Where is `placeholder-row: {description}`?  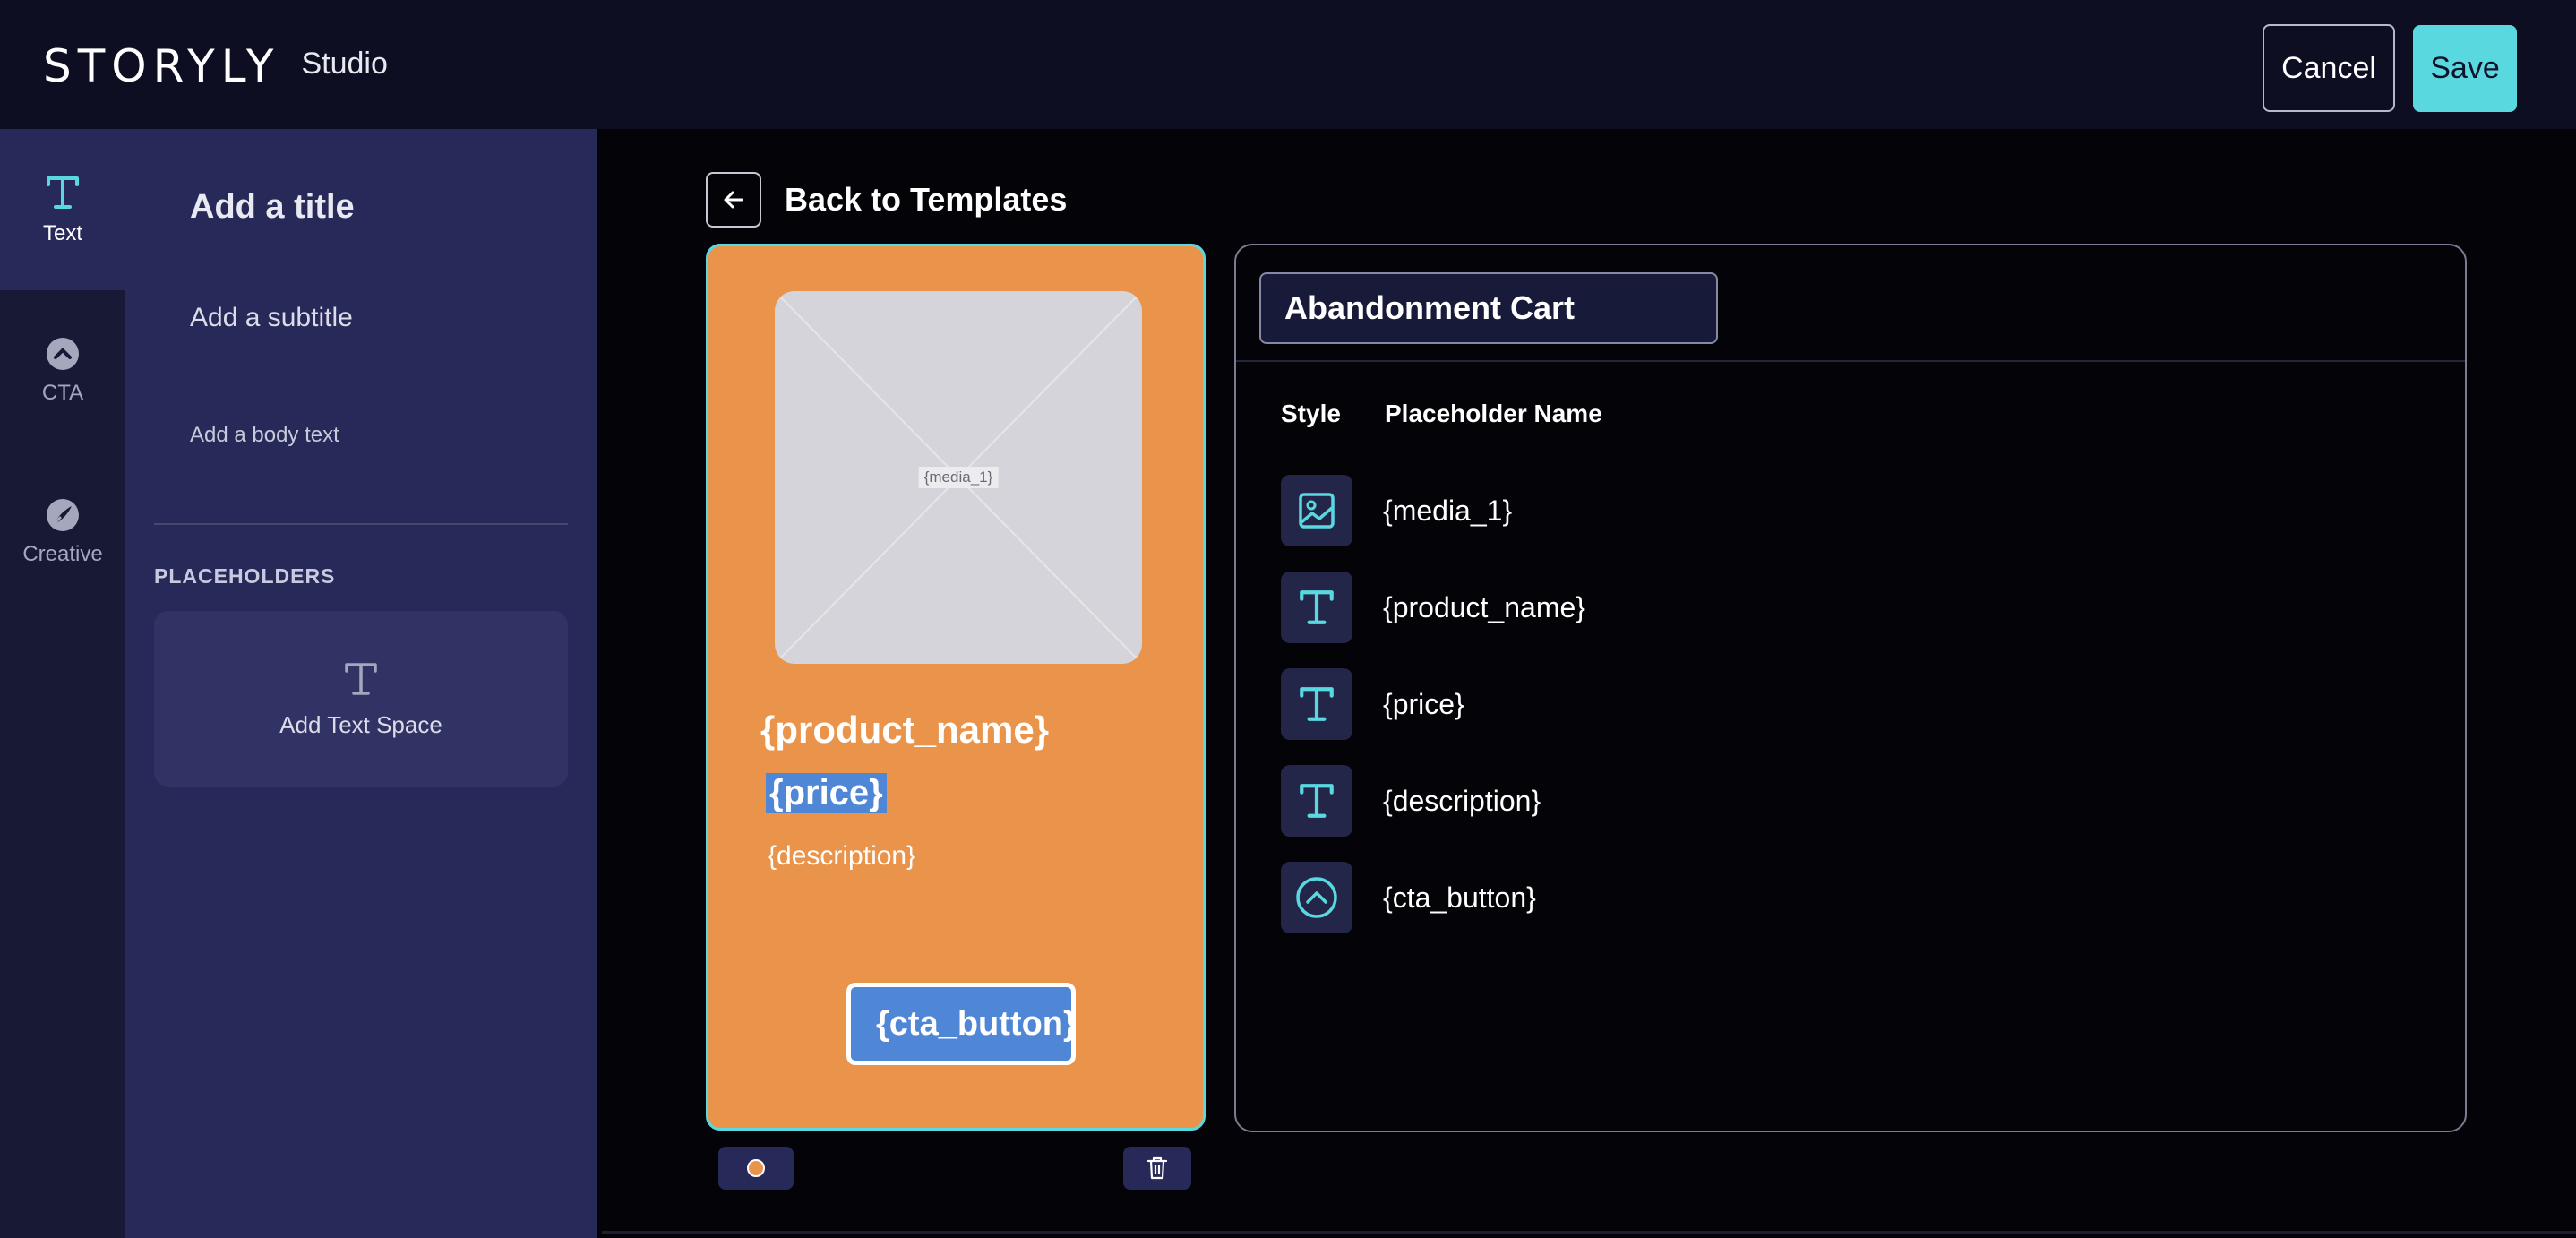 placeholder-row: {description} is located at coordinates (1594, 801).